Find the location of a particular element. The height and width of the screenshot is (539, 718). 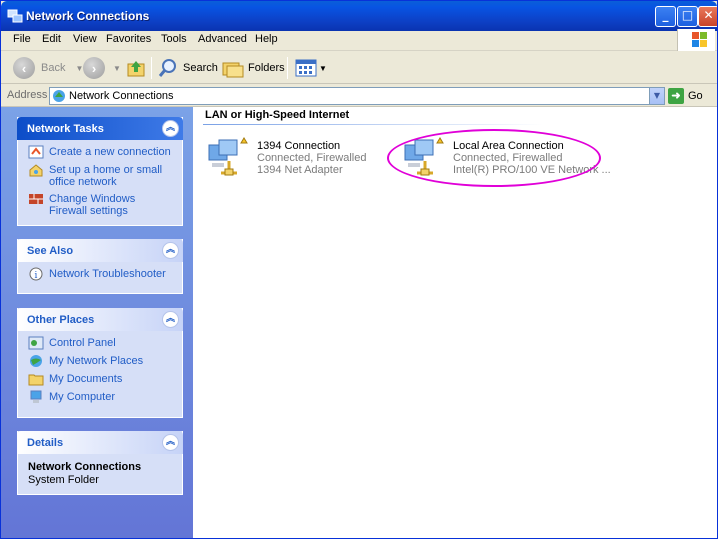

forward-button: › ▼ is located at coordinates (102, 68).